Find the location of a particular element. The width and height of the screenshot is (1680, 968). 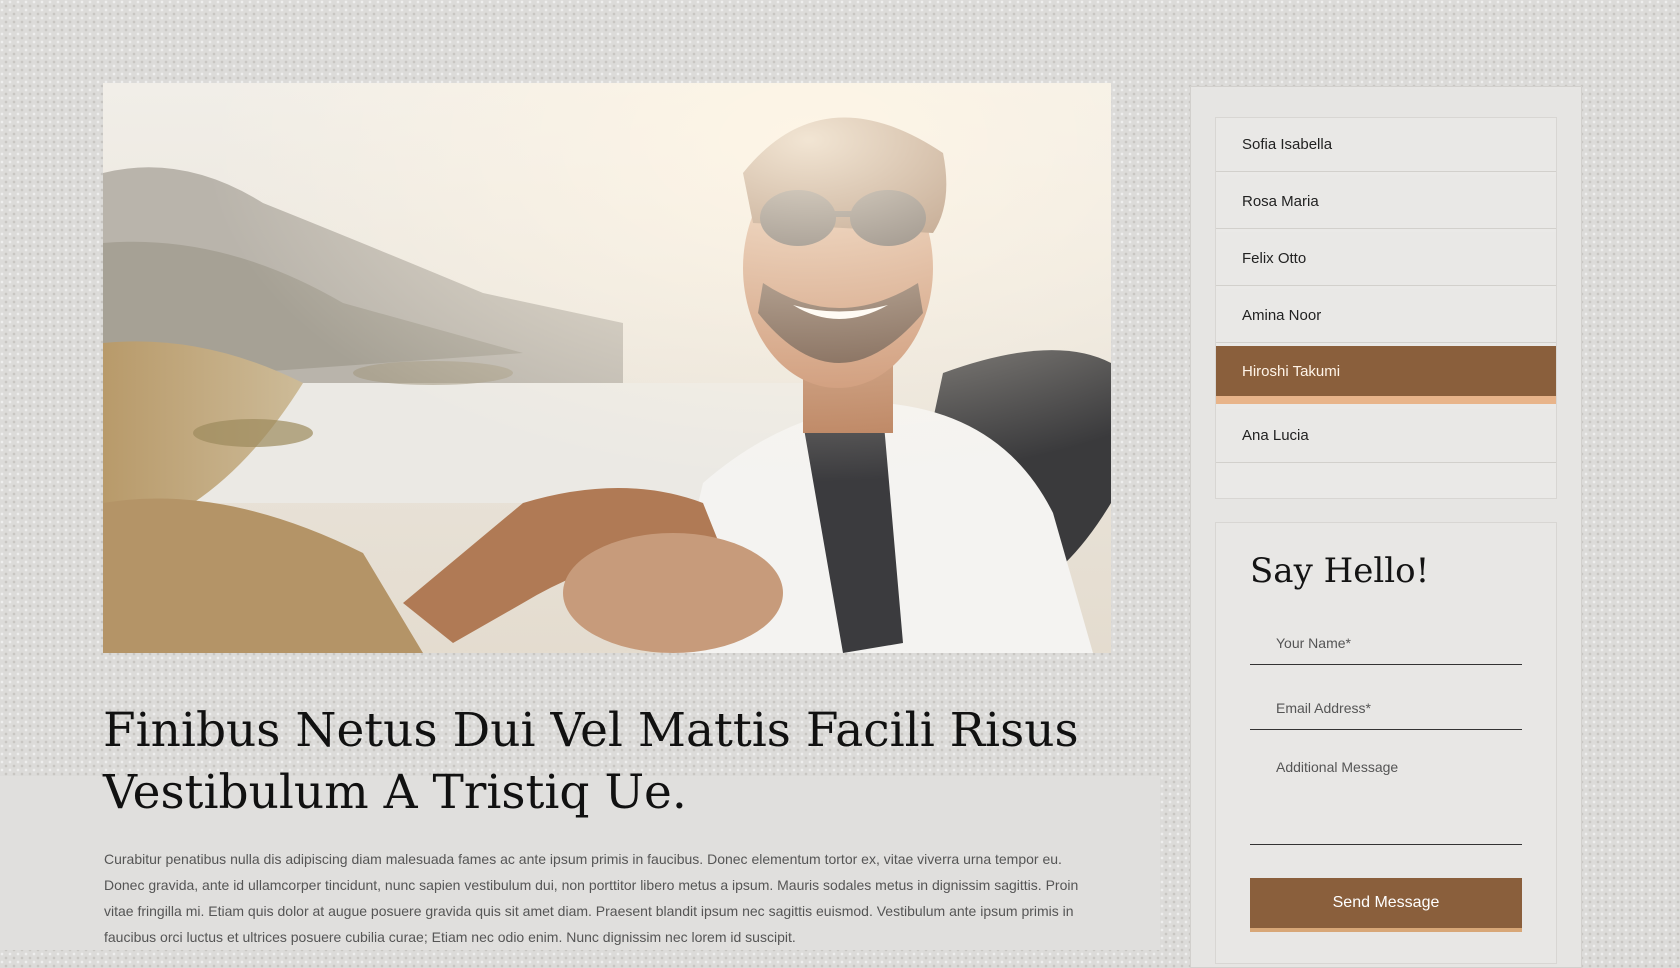

send-message-button: Send Message is located at coordinates (1386, 905).